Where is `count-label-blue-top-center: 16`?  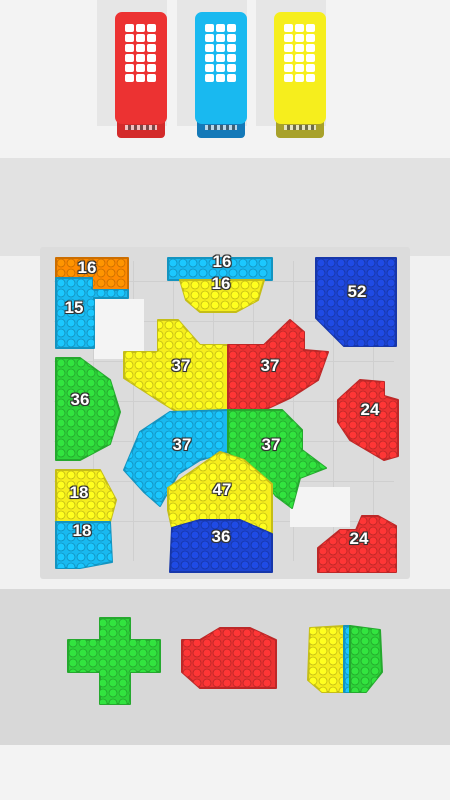 count-label-blue-top-center: 16 is located at coordinates (222, 261).